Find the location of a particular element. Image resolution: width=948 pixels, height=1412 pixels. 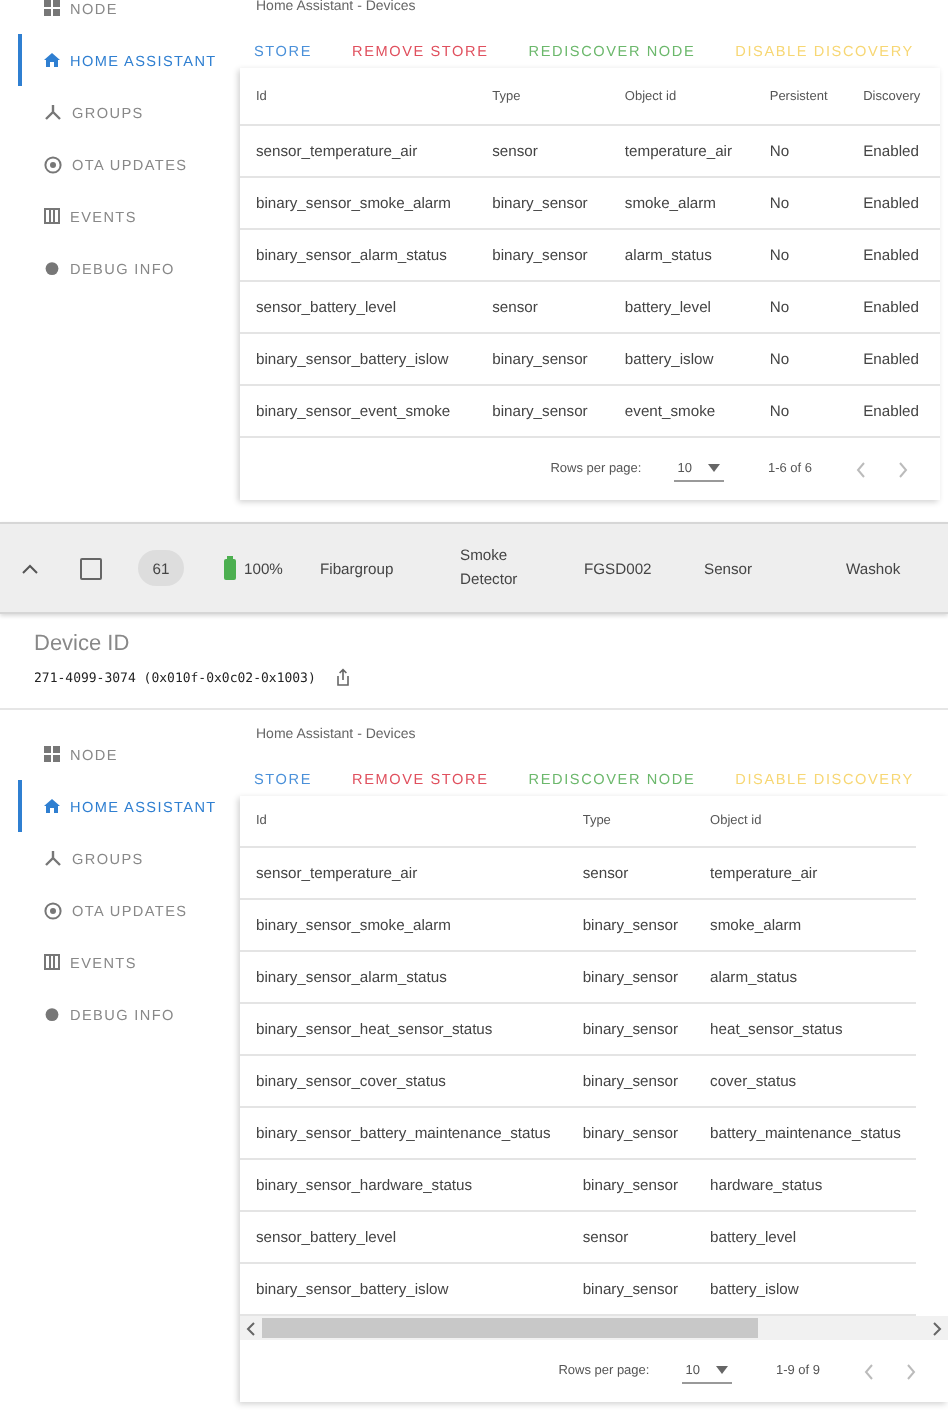

share-icon is located at coordinates (342, 677).